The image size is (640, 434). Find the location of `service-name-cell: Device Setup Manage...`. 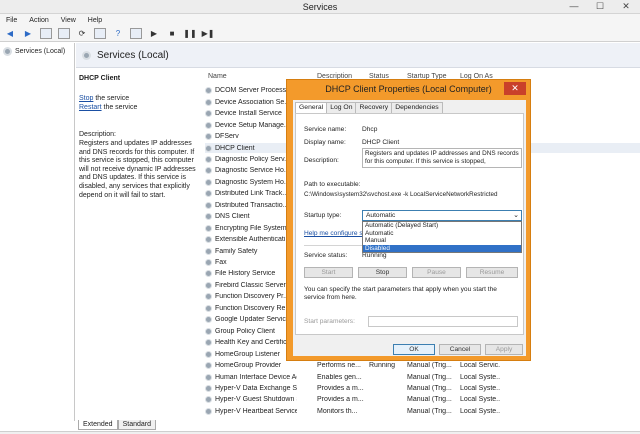

service-name-cell: Device Setup Manage... is located at coordinates (252, 125).